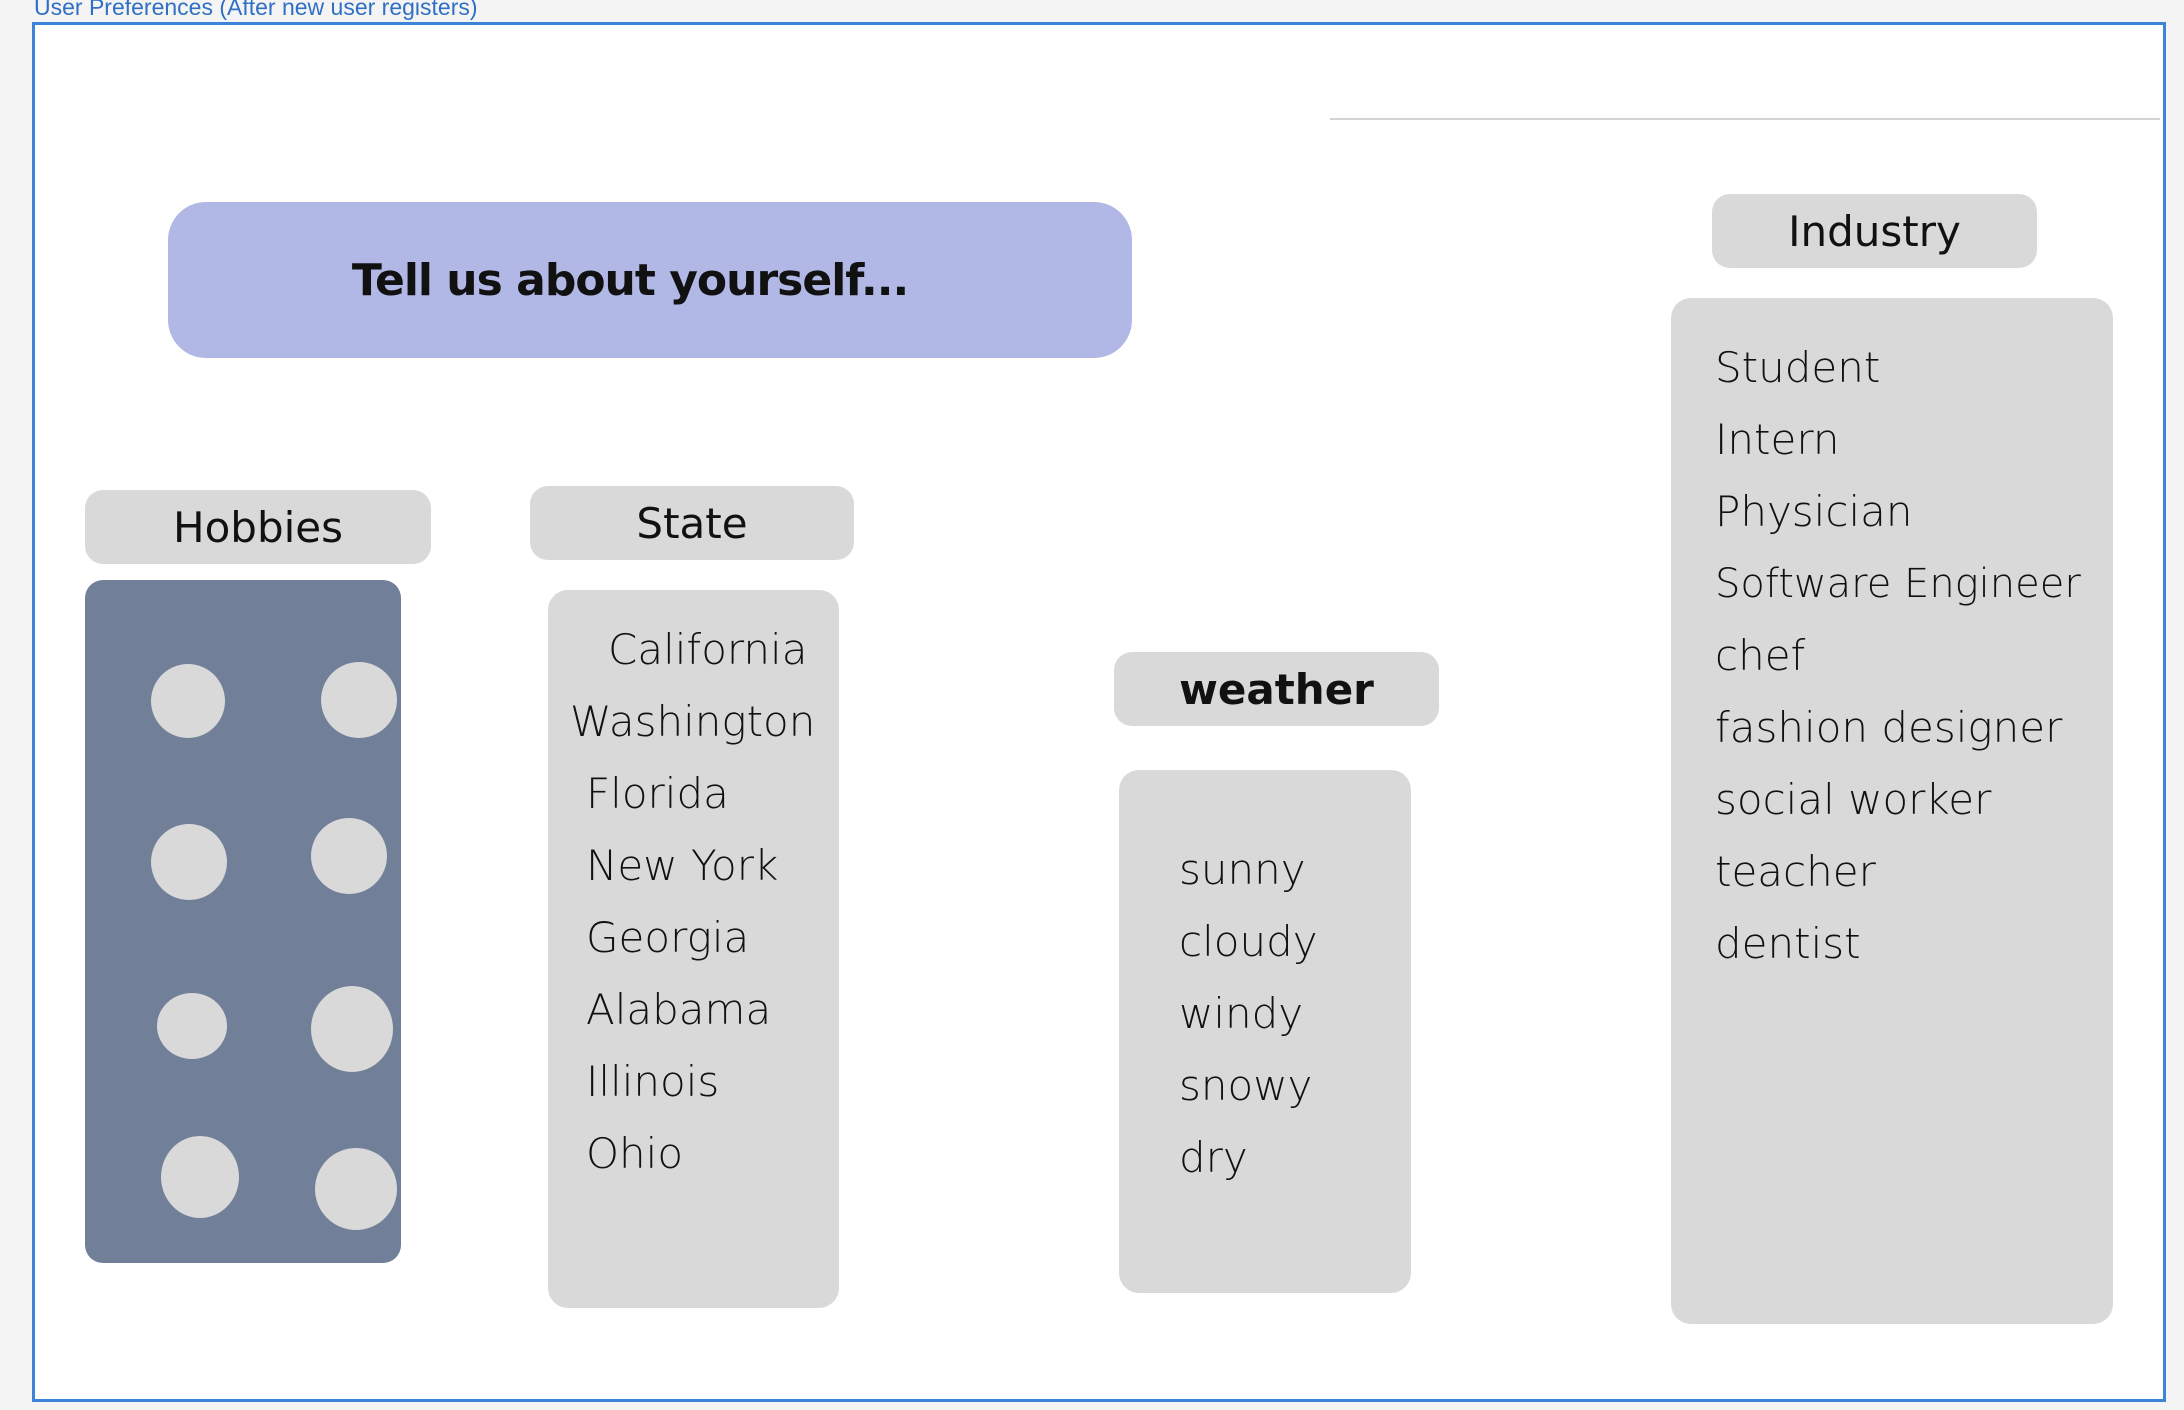  What do you see at coordinates (1248, 1158) in the screenshot?
I see `weather-option: dry` at bounding box center [1248, 1158].